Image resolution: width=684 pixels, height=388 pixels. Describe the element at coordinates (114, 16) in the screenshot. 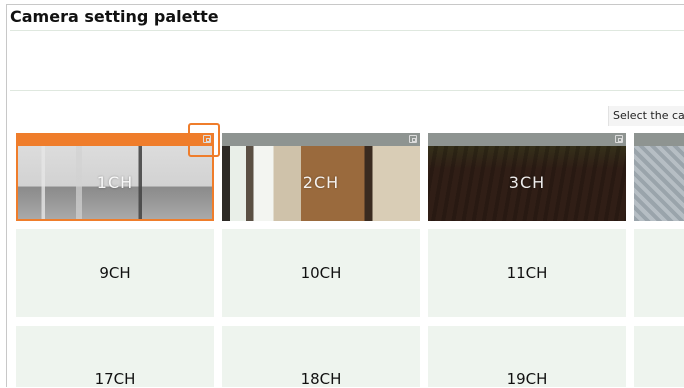

I see `palette-title: Camera setting palette` at that location.